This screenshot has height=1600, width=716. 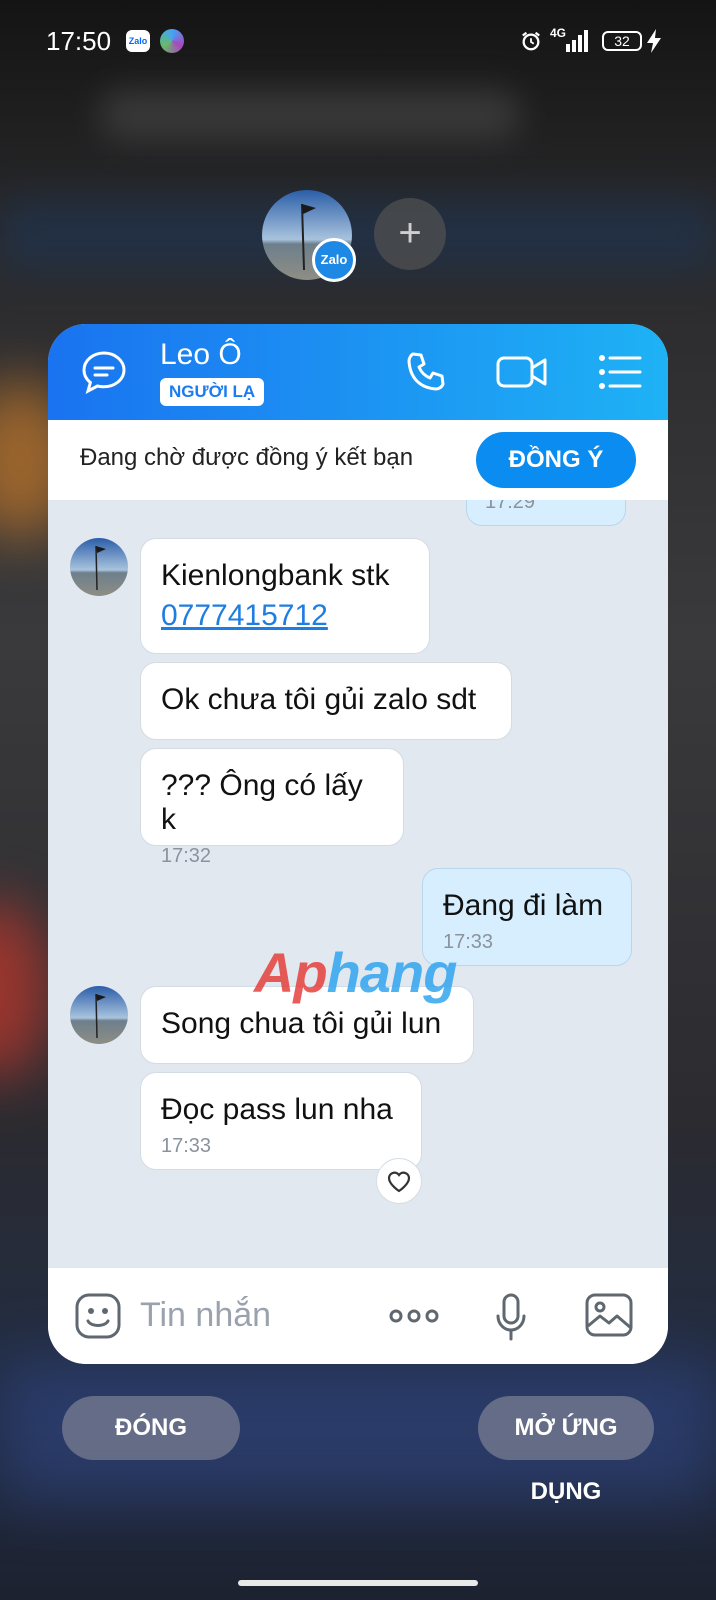 I want to click on message-bubble: Ok chưa tôi gủi zalo sdt, so click(x=326, y=701).